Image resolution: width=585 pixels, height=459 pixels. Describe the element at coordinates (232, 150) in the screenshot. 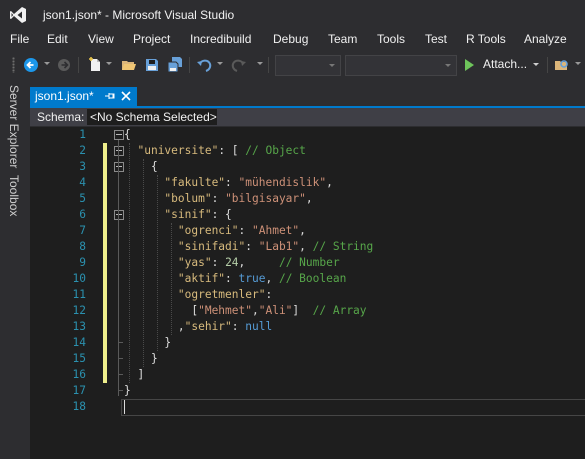

I see `code-token: : [` at that location.